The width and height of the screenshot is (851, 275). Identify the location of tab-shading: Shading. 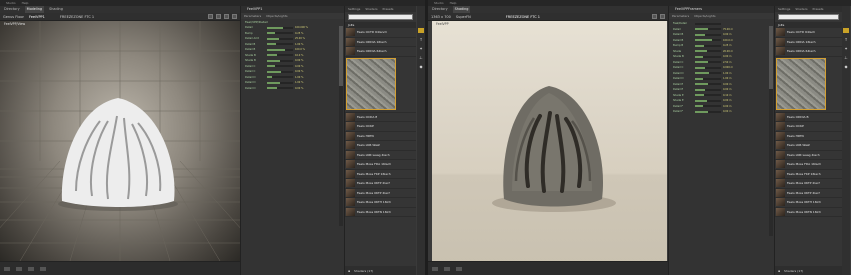
(56, 9).